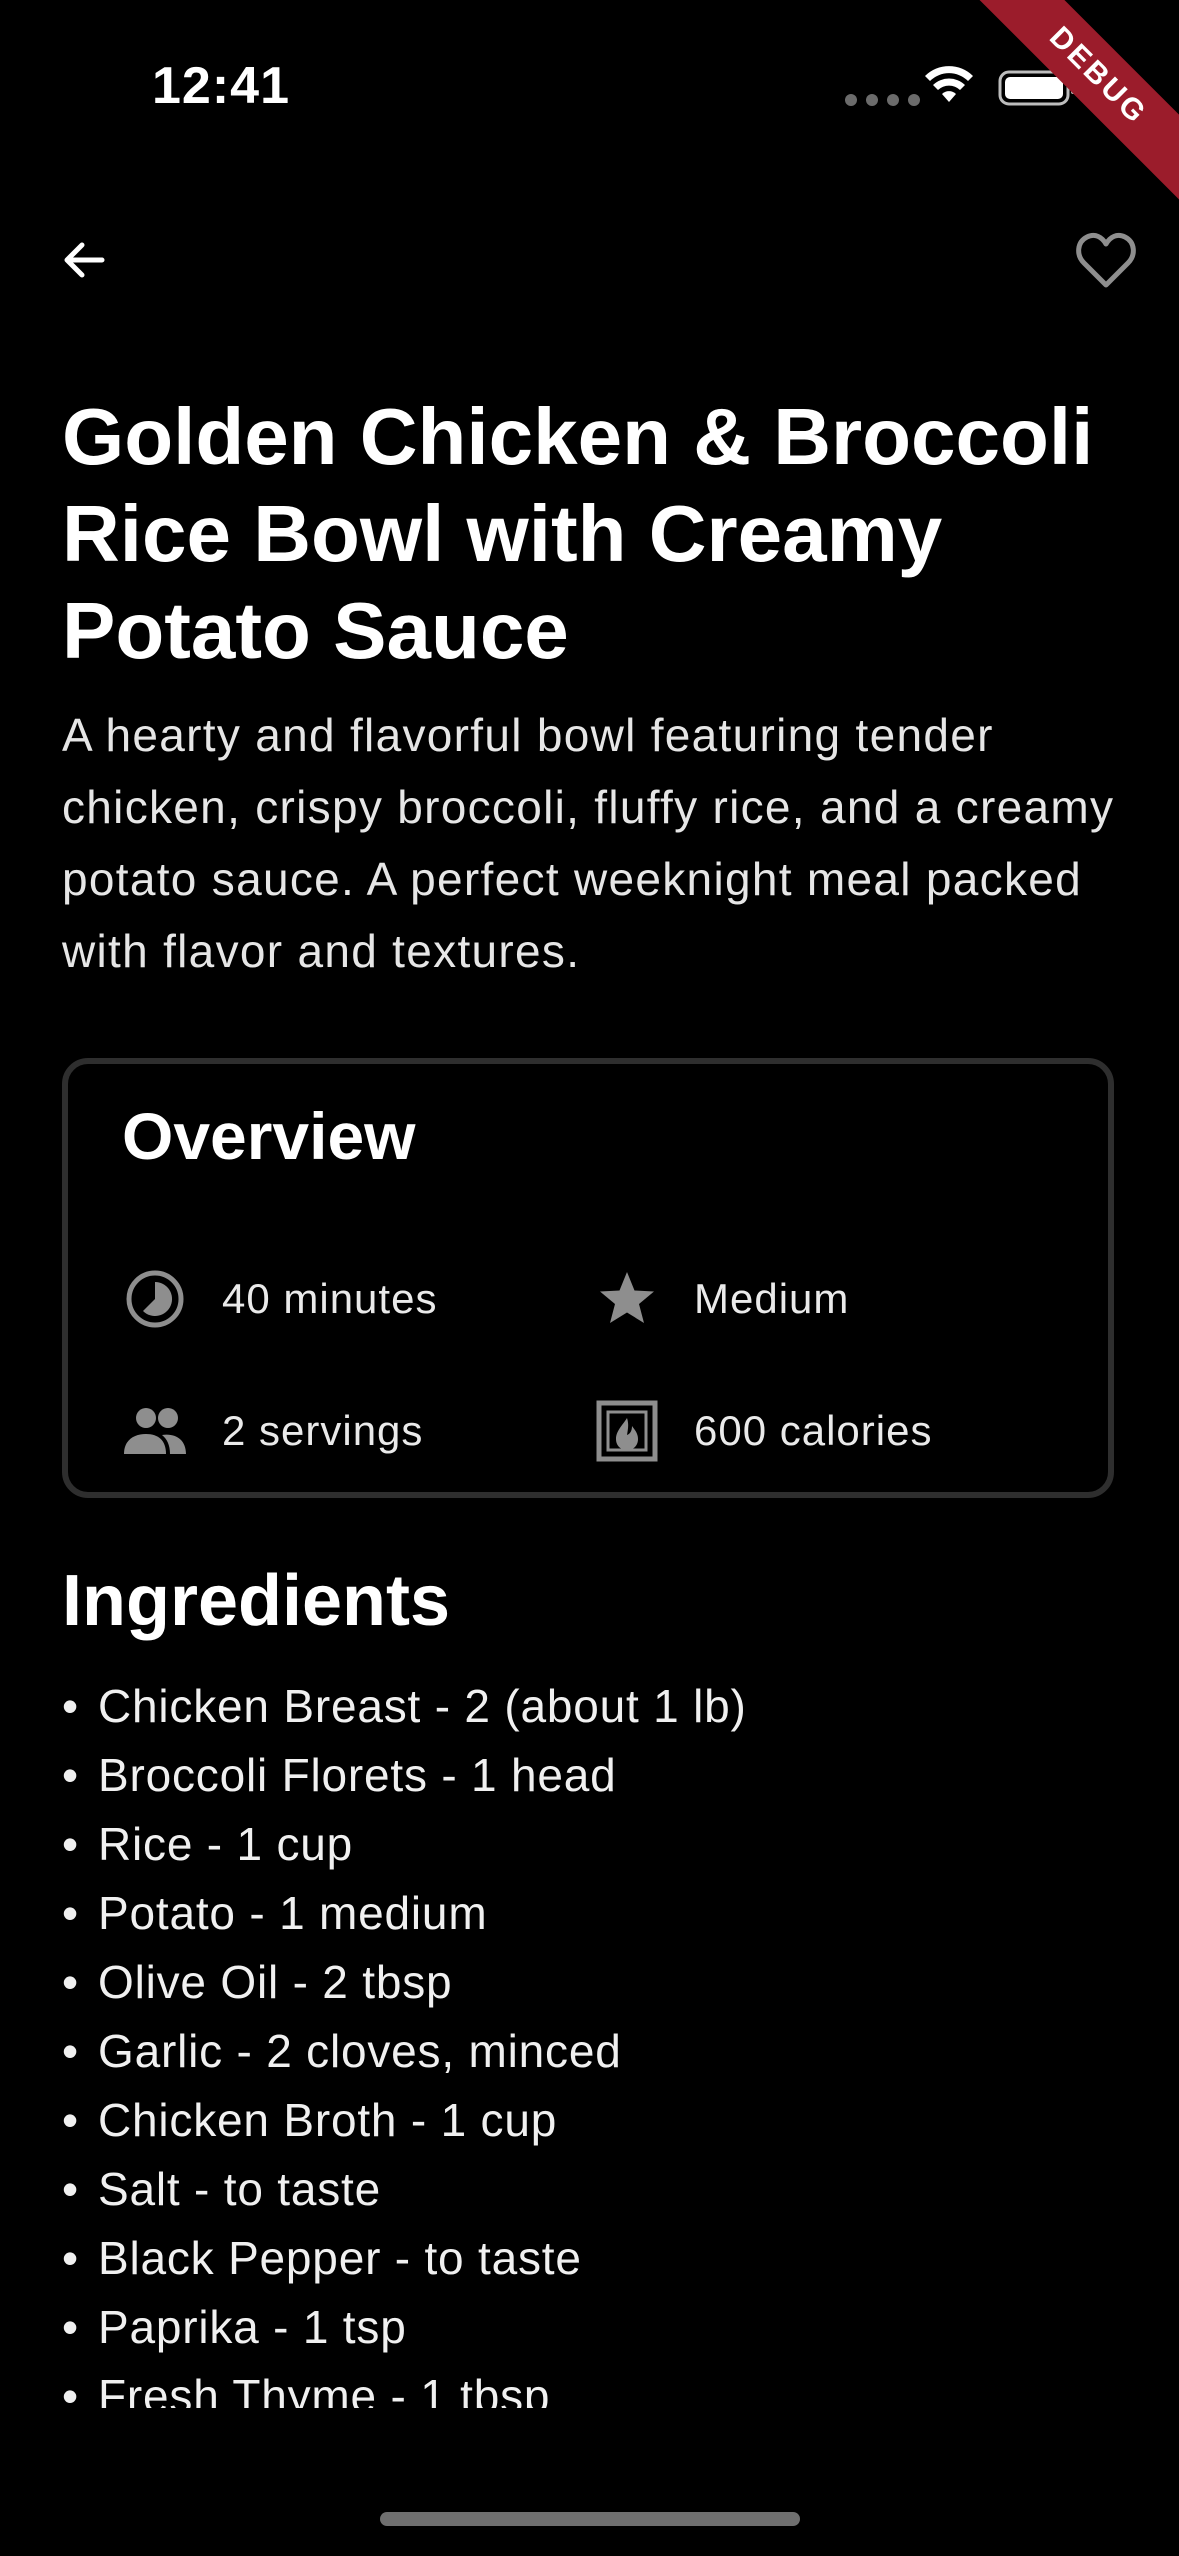 The height and width of the screenshot is (2556, 1179). What do you see at coordinates (269, 1136) in the screenshot?
I see `overview-title: Overview` at bounding box center [269, 1136].